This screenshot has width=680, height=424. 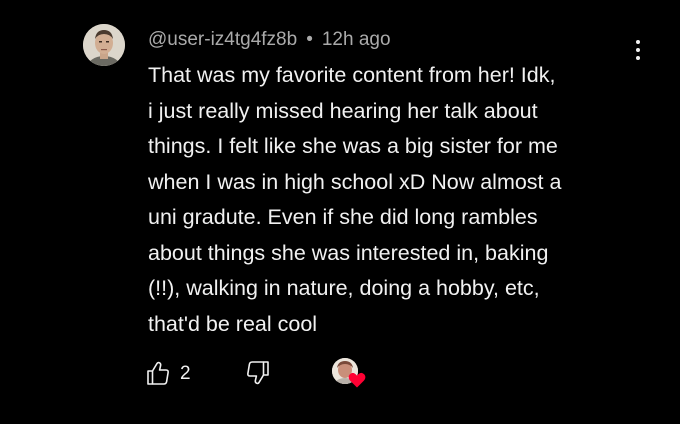 What do you see at coordinates (356, 39) in the screenshot?
I see `comment-timestamp: 12h ago` at bounding box center [356, 39].